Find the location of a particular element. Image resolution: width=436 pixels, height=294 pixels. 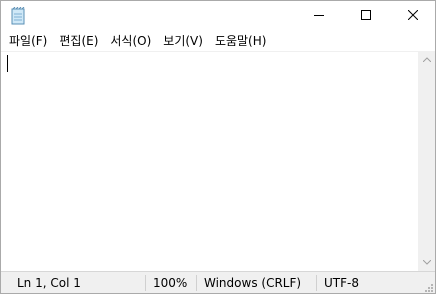

maximize-button is located at coordinates (366, 16).